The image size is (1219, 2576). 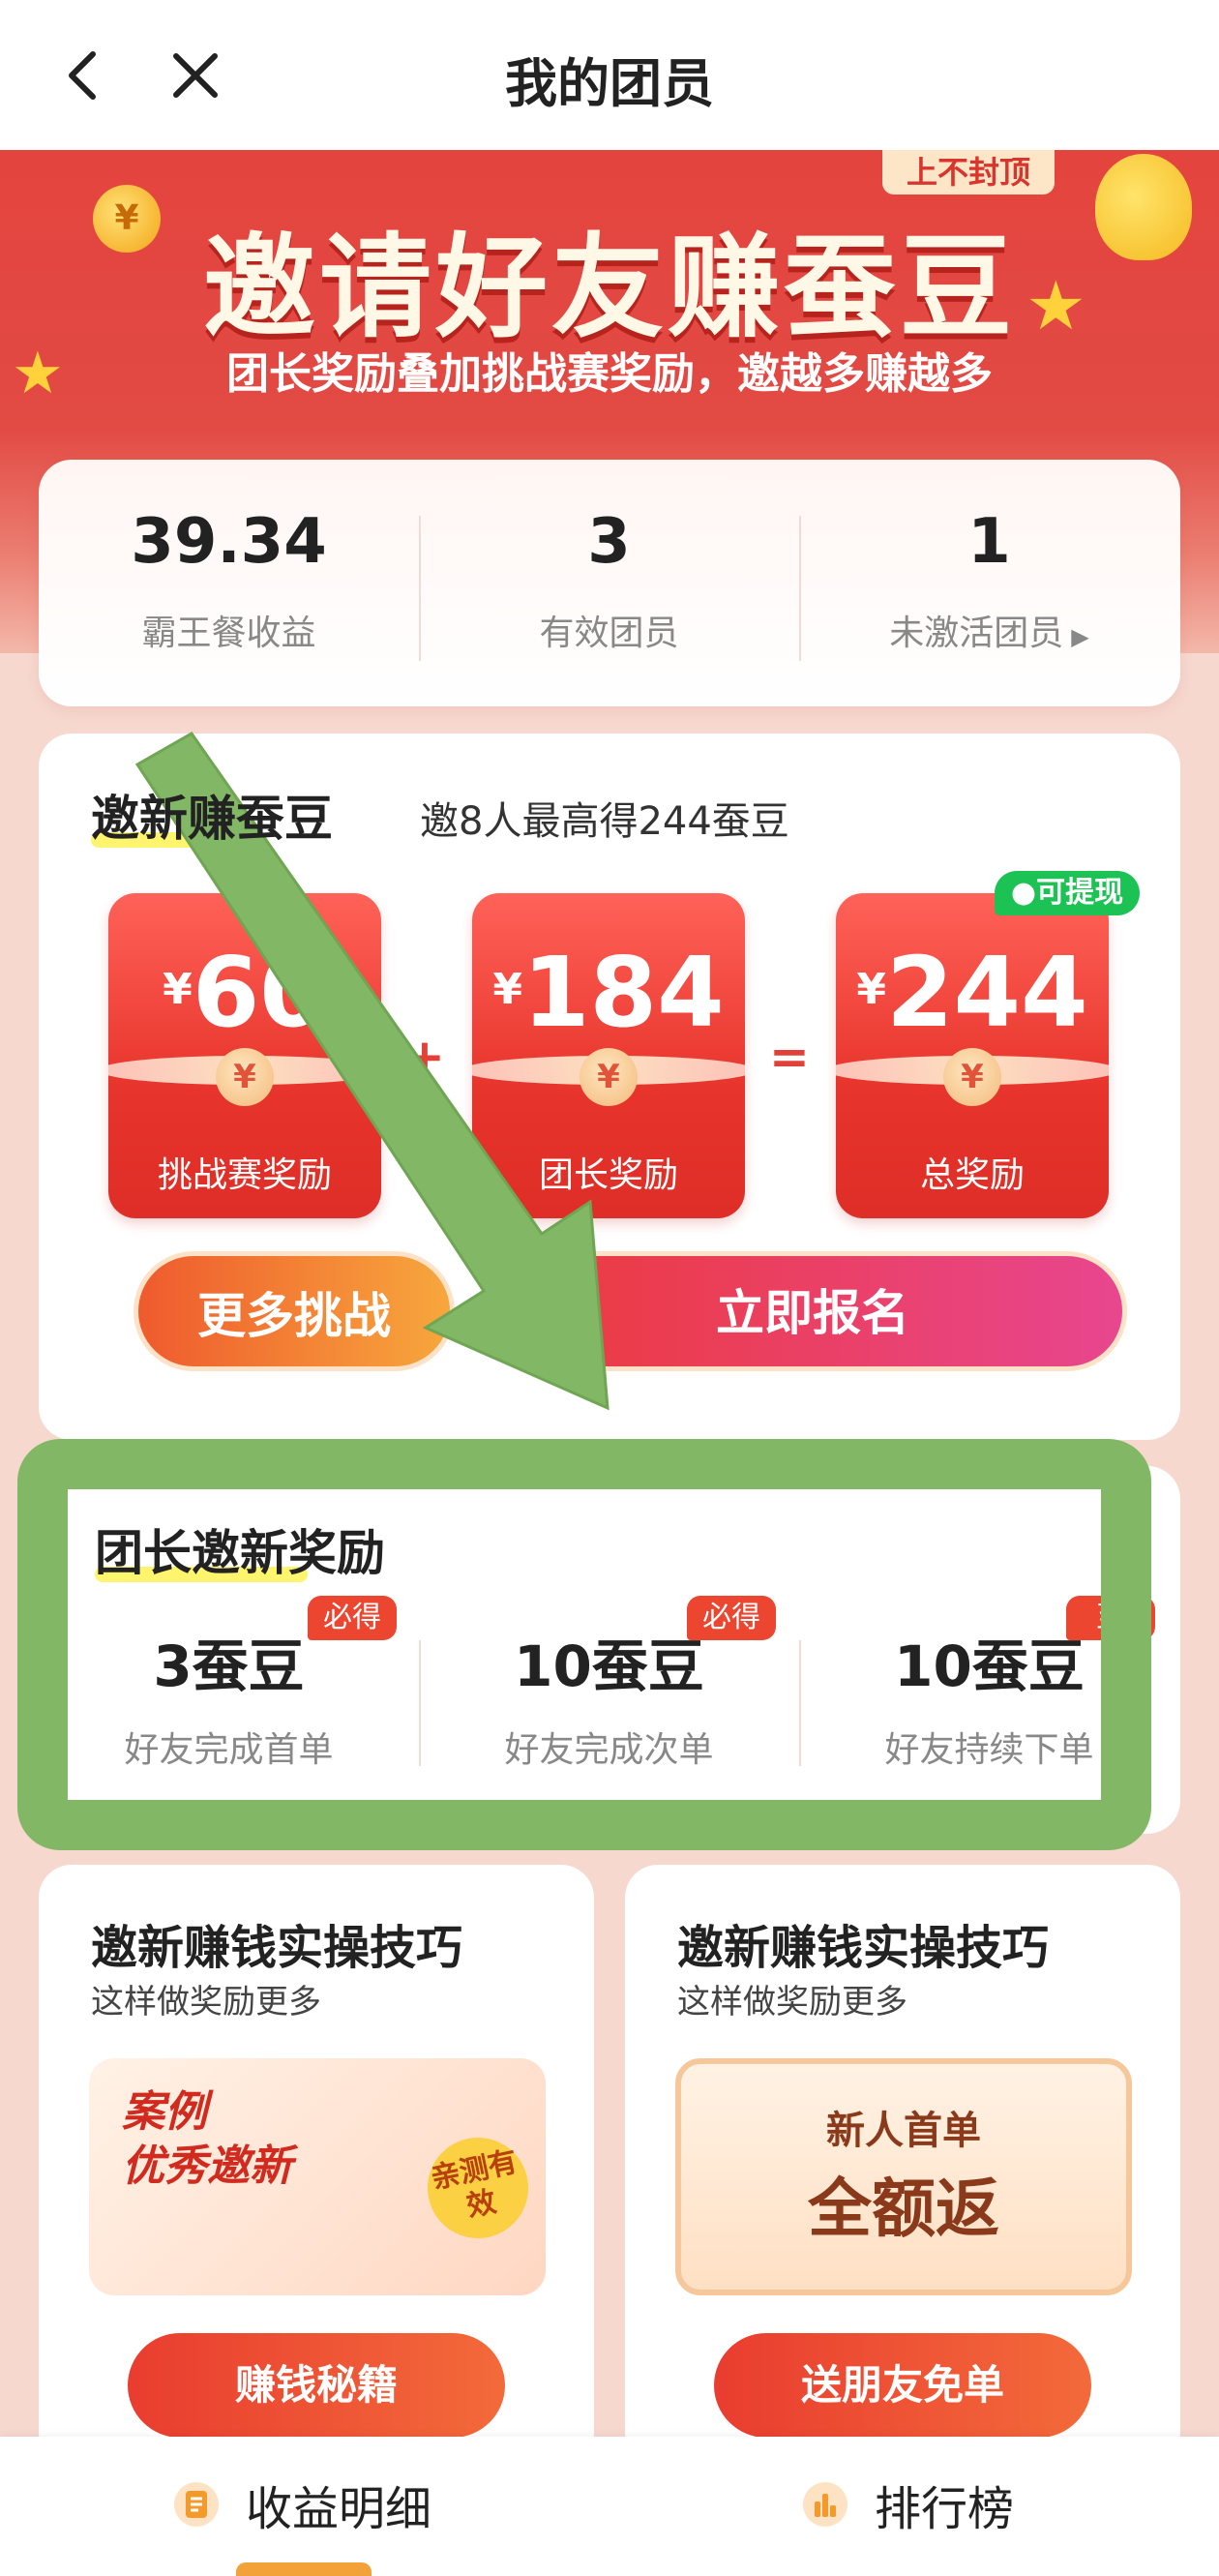 I want to click on packet-amount: 60, so click(x=259, y=992).